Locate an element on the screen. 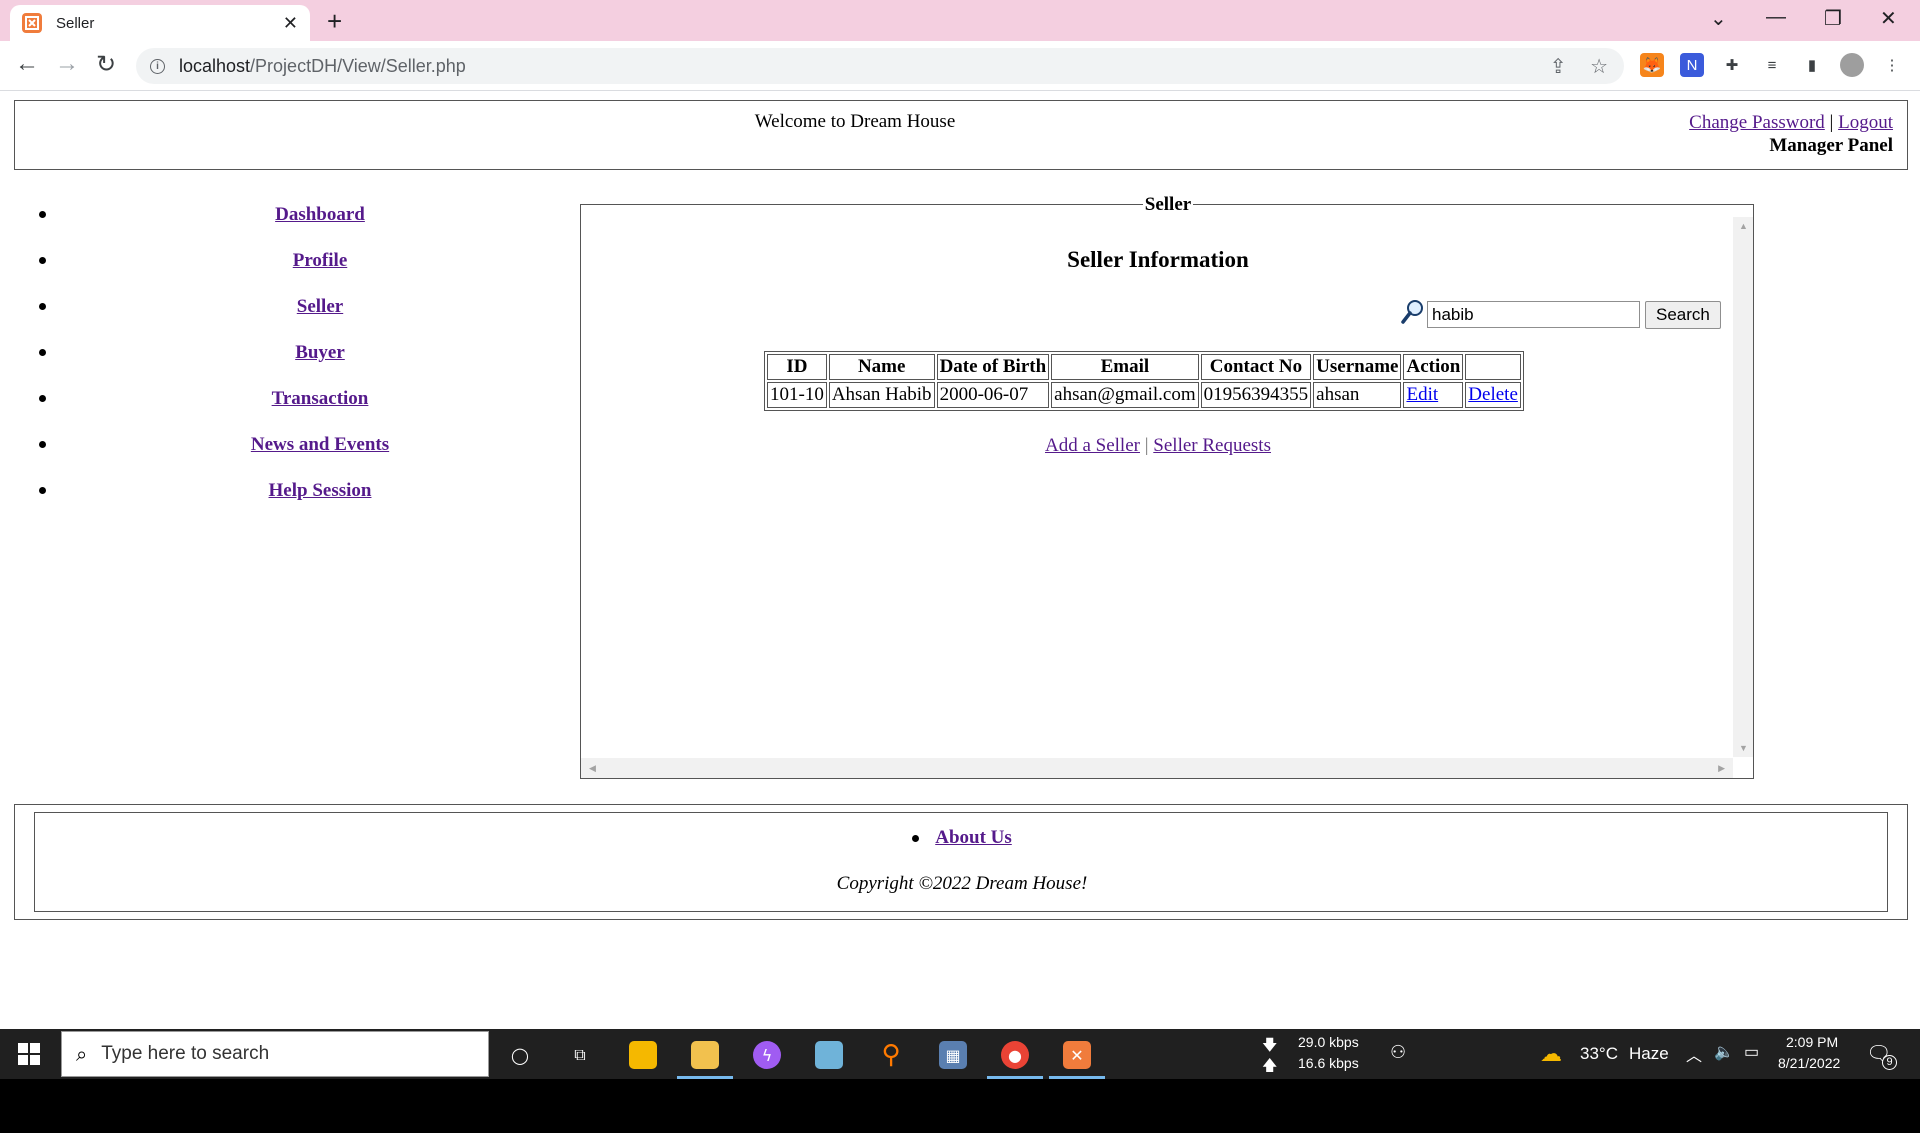  app-icon is located at coordinates (829, 1055).